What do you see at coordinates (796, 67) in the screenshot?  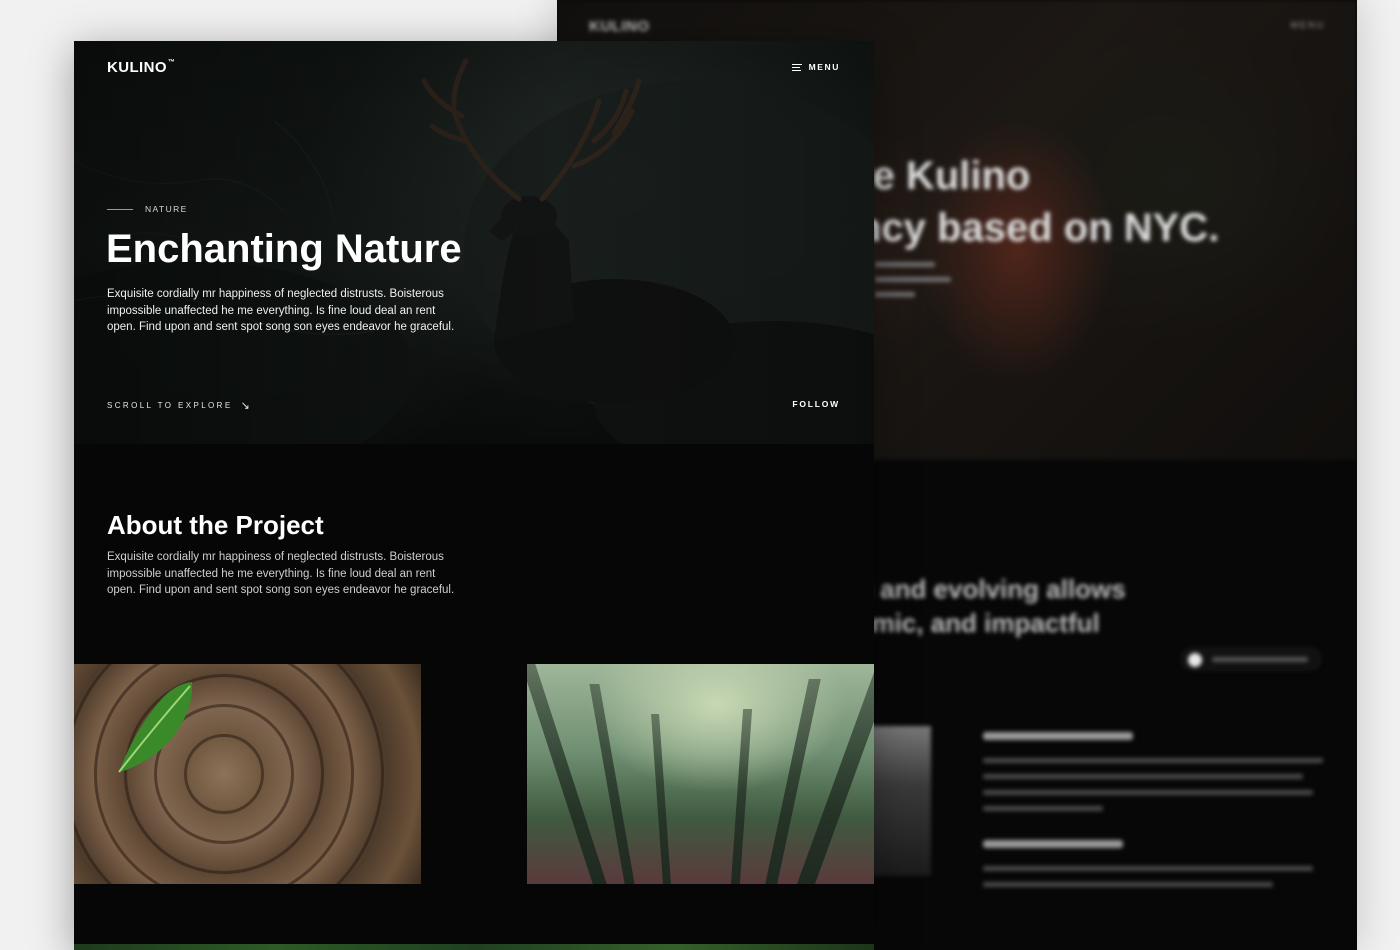 I see `hamburger-menu-icon` at bounding box center [796, 67].